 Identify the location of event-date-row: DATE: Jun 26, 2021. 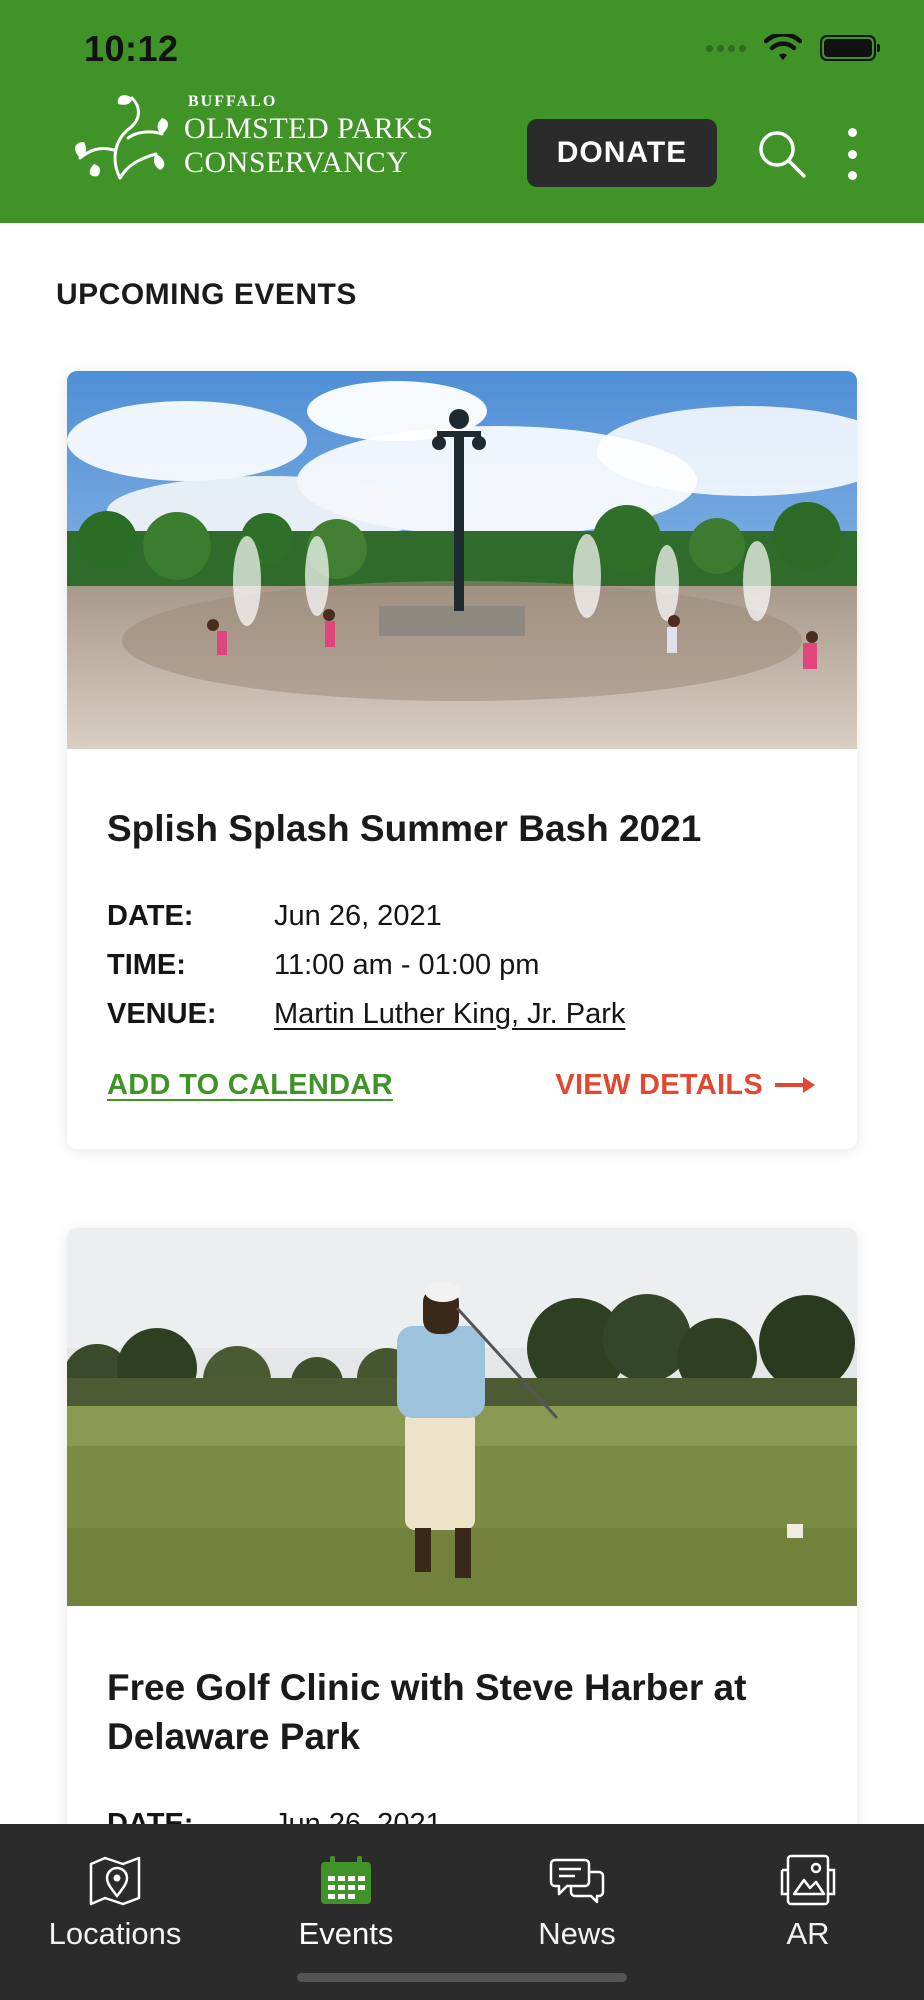
(462, 916).